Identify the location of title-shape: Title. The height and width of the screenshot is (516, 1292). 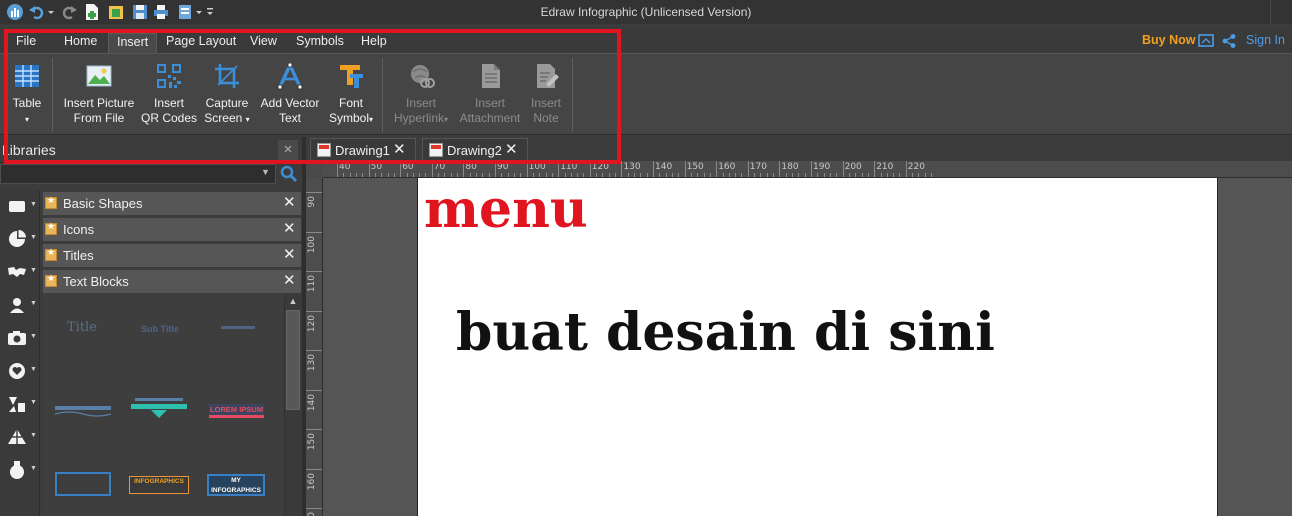
(82, 327).